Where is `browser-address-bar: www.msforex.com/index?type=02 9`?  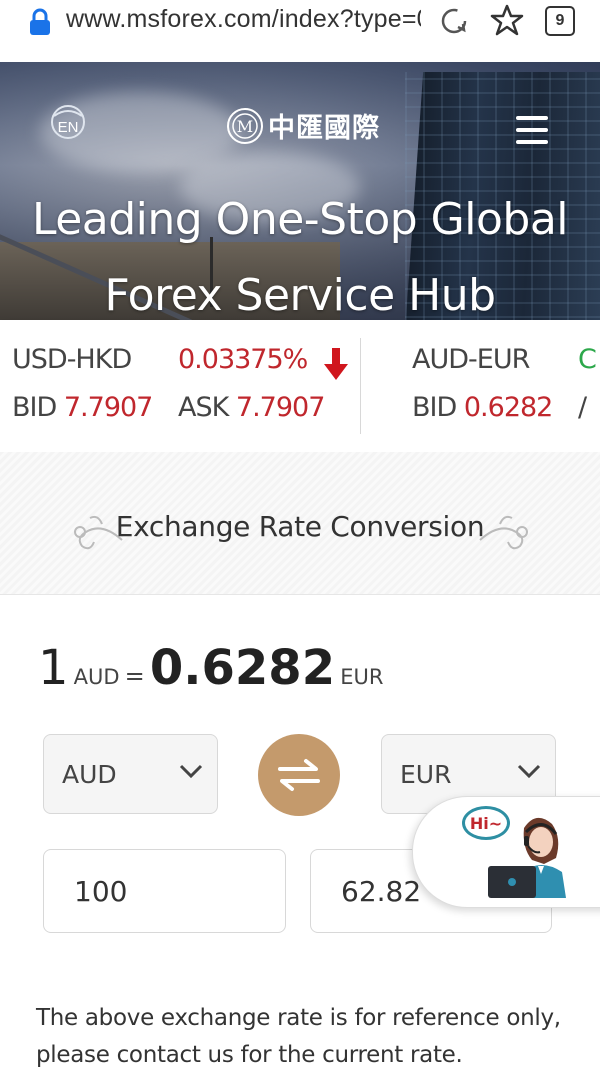
browser-address-bar: www.msforex.com/index?type=02 9 is located at coordinates (300, 31).